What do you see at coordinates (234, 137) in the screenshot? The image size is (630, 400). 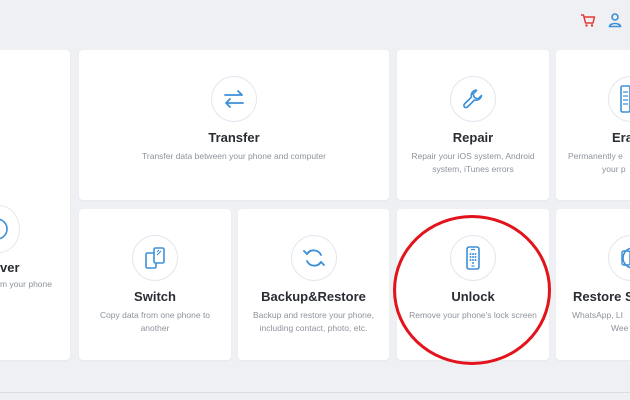 I see `card-transfer-title: Transfer` at bounding box center [234, 137].